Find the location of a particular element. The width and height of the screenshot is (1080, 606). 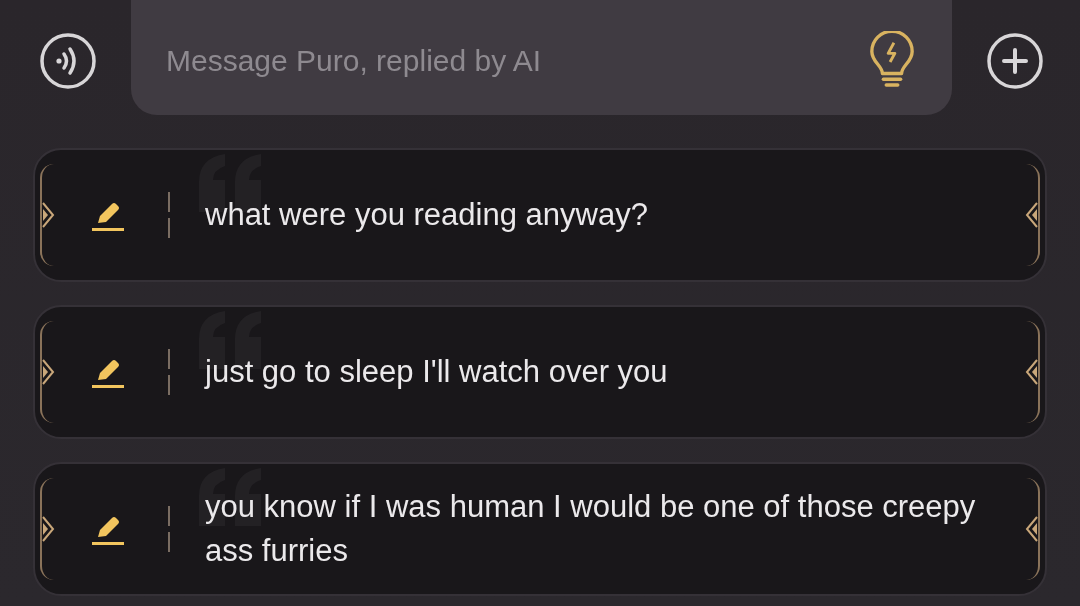

plus-icon is located at coordinates (1015, 60).